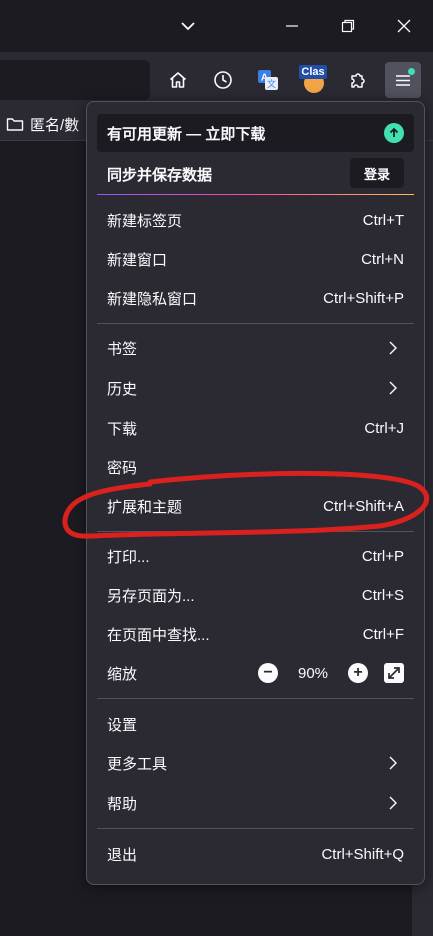 The width and height of the screenshot is (433, 936). Describe the element at coordinates (394, 133) in the screenshot. I see `update-arrow-icon` at that location.